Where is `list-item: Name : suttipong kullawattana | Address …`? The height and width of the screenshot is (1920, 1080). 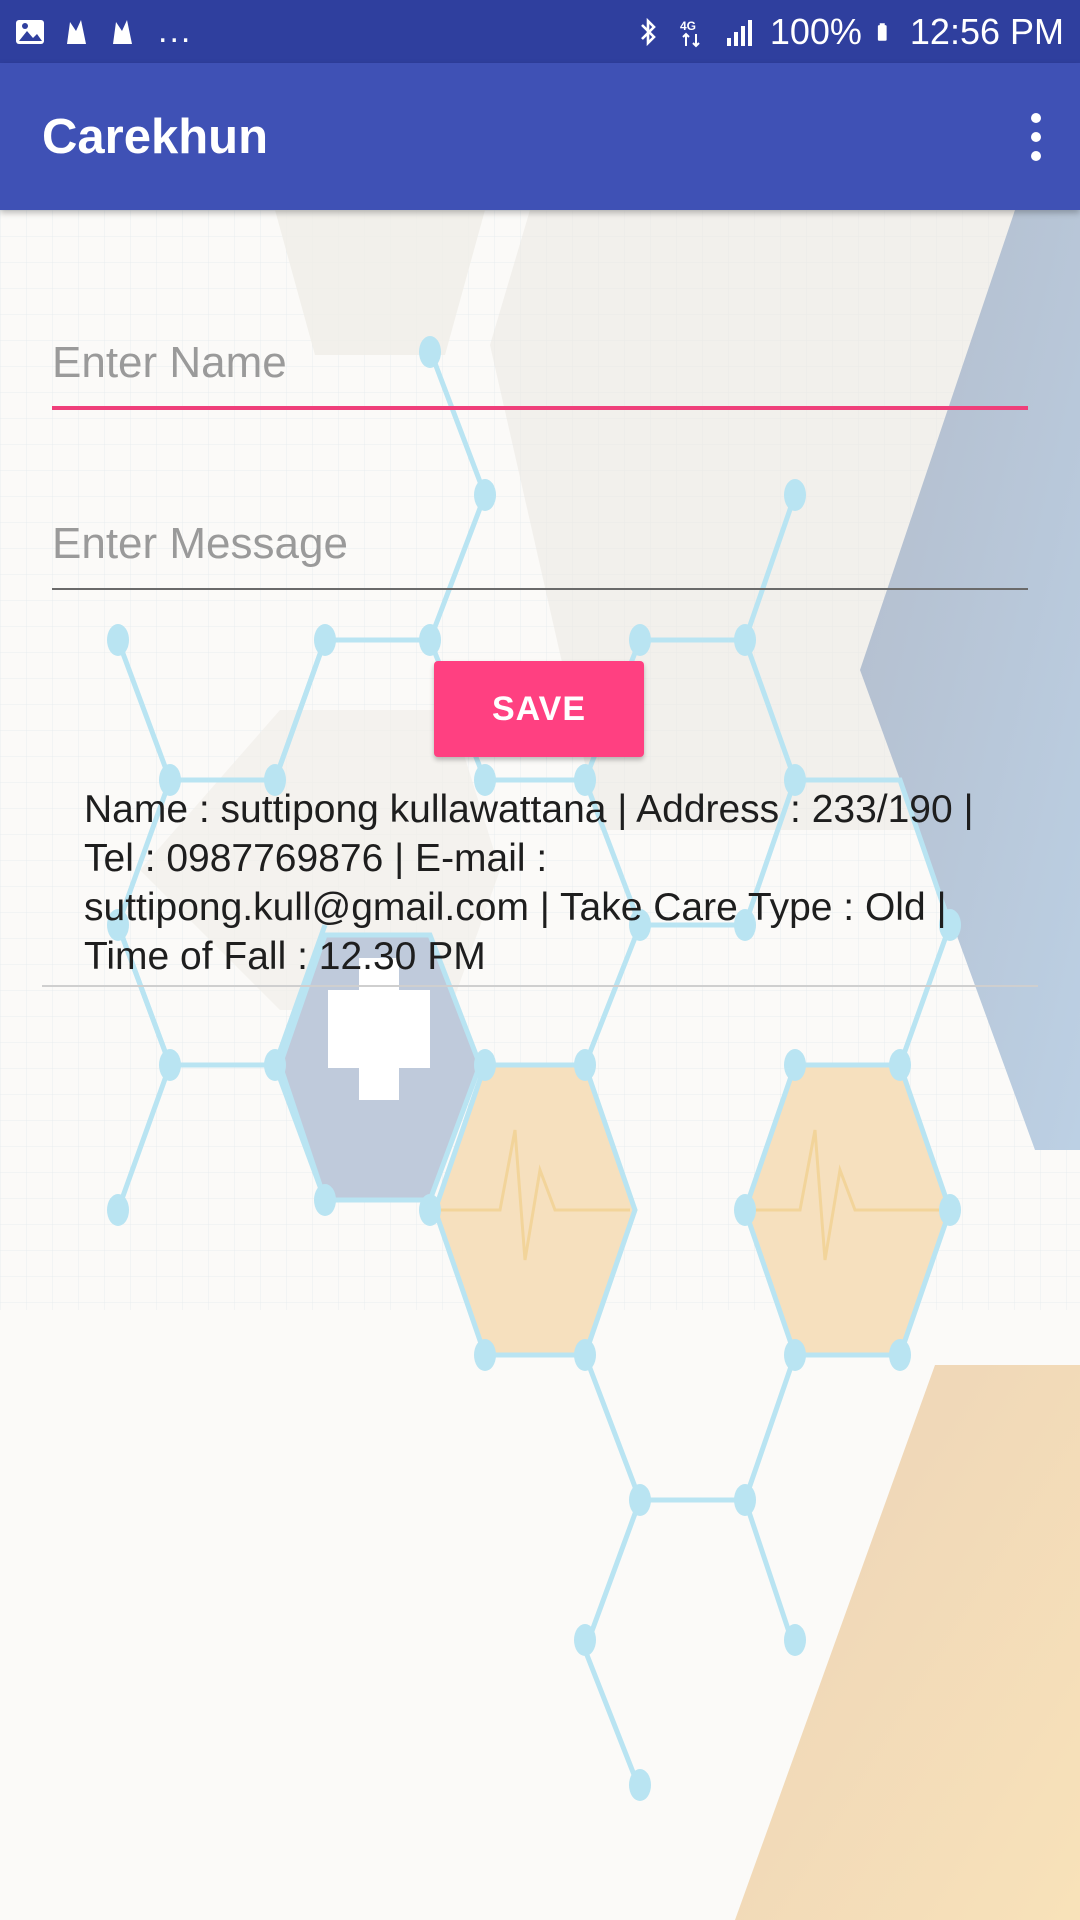
list-item: Name : suttipong kullawattana | Address … is located at coordinates (540, 881).